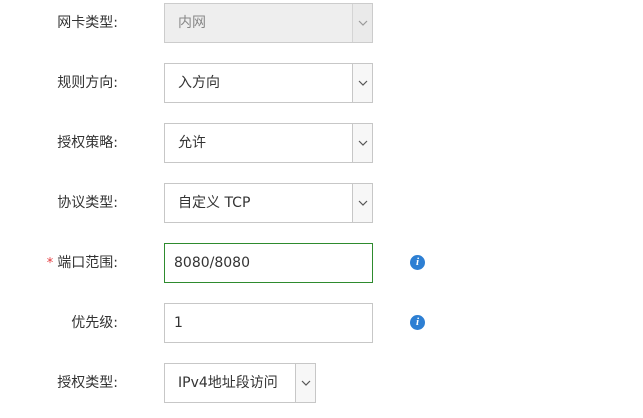 This screenshot has height=418, width=643. I want to click on priority-input: 1, so click(268, 323).